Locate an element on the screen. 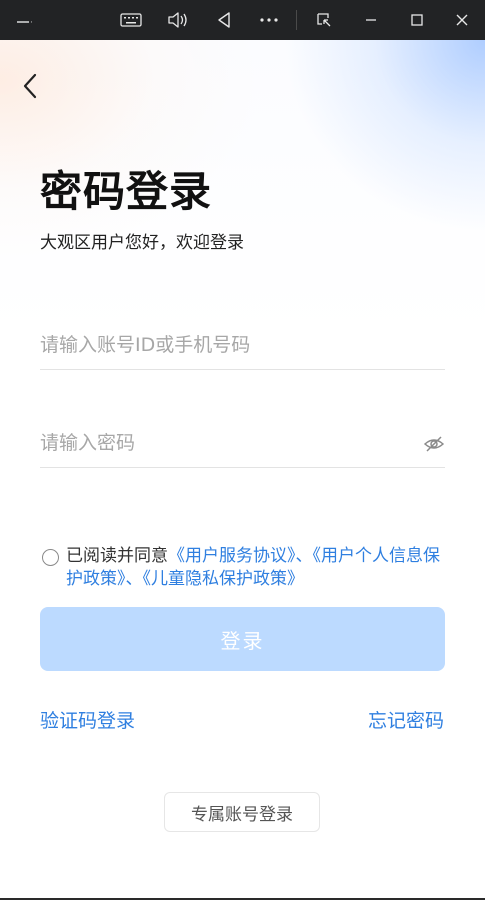  user-agreement-link: 《用户服务协议》 is located at coordinates (232, 556).